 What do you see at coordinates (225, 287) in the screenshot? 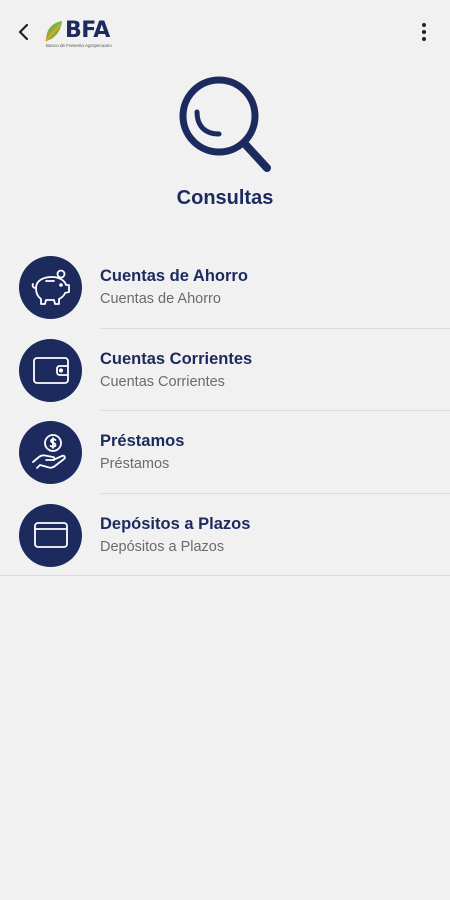
I see `list-item-cuentas-ahorro: Cuentas de Ahorro Cuentas de Ahorro` at bounding box center [225, 287].